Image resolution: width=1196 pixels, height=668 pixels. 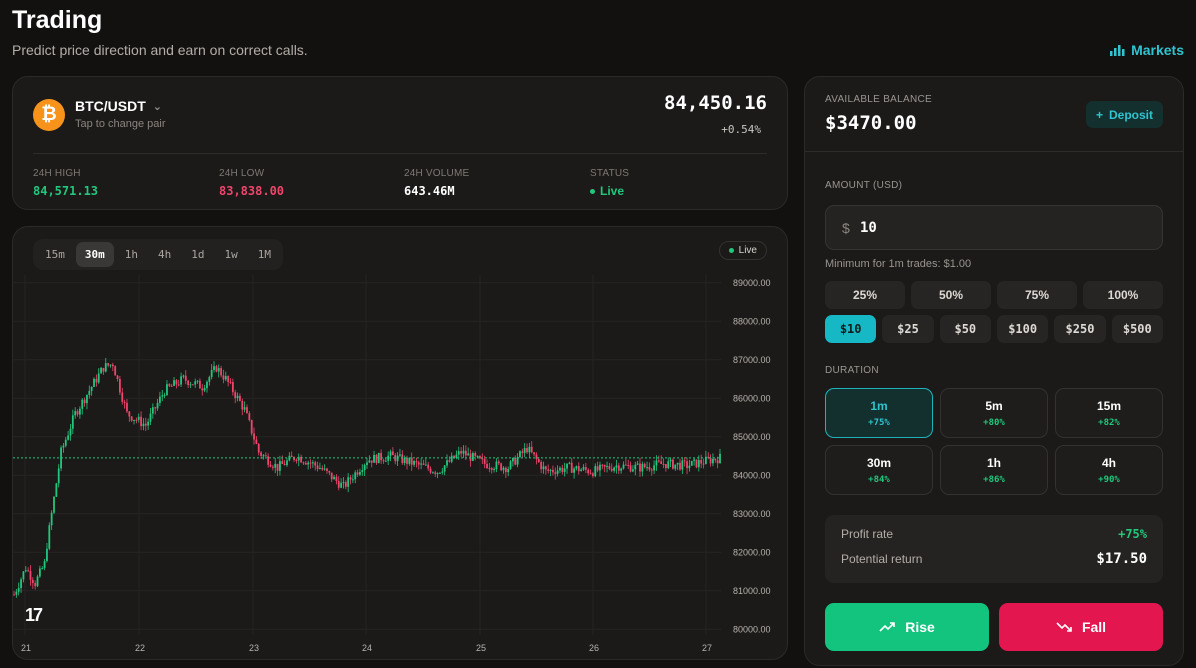 What do you see at coordinates (94, 254) in the screenshot?
I see `tab-timeframe-30m: 30m` at bounding box center [94, 254].